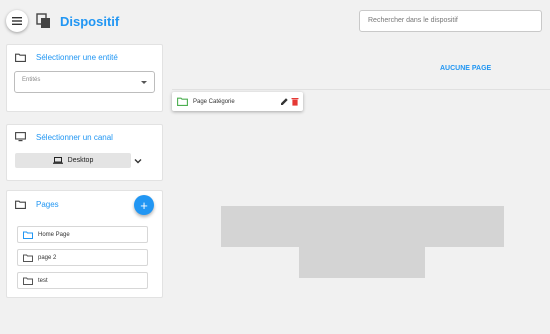  I want to click on entity-card-title: Sélectionner une entité, so click(77, 57).